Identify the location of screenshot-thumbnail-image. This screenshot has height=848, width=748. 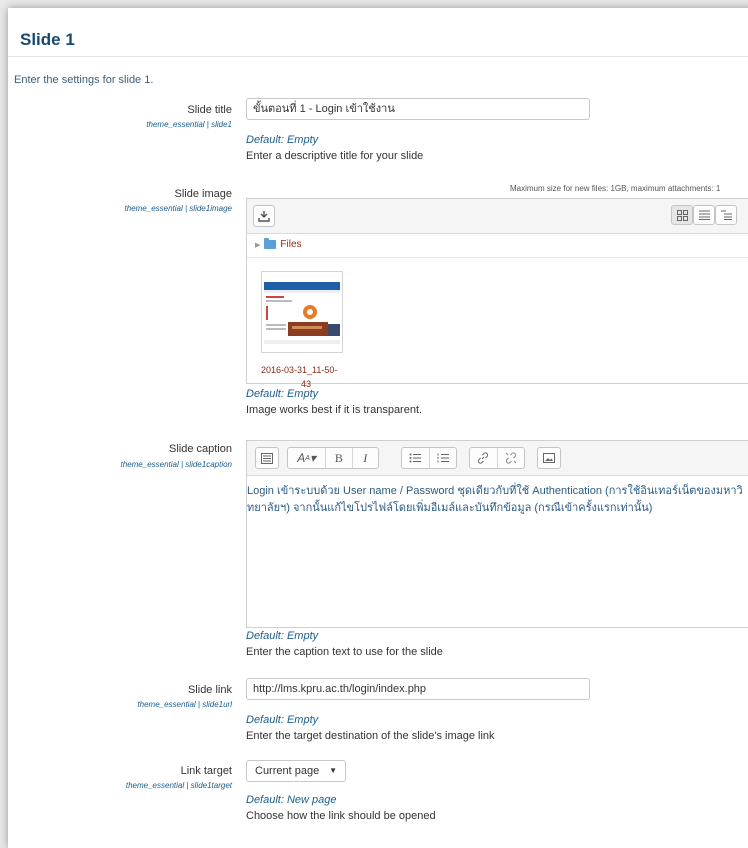
(302, 313).